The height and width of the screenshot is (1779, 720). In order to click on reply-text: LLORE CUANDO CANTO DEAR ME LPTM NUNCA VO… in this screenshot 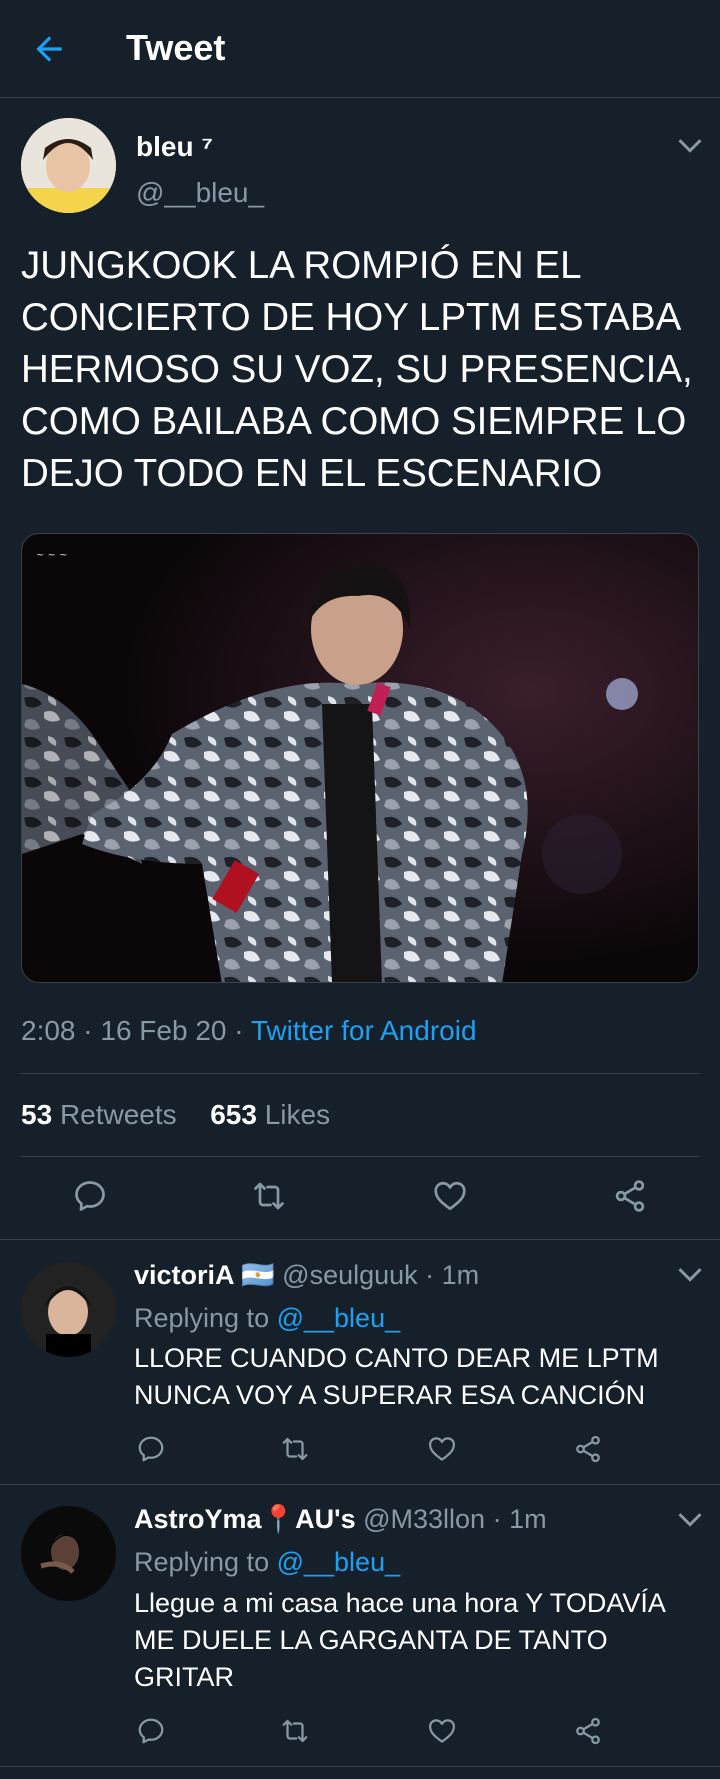, I will do `click(396, 1376)`.